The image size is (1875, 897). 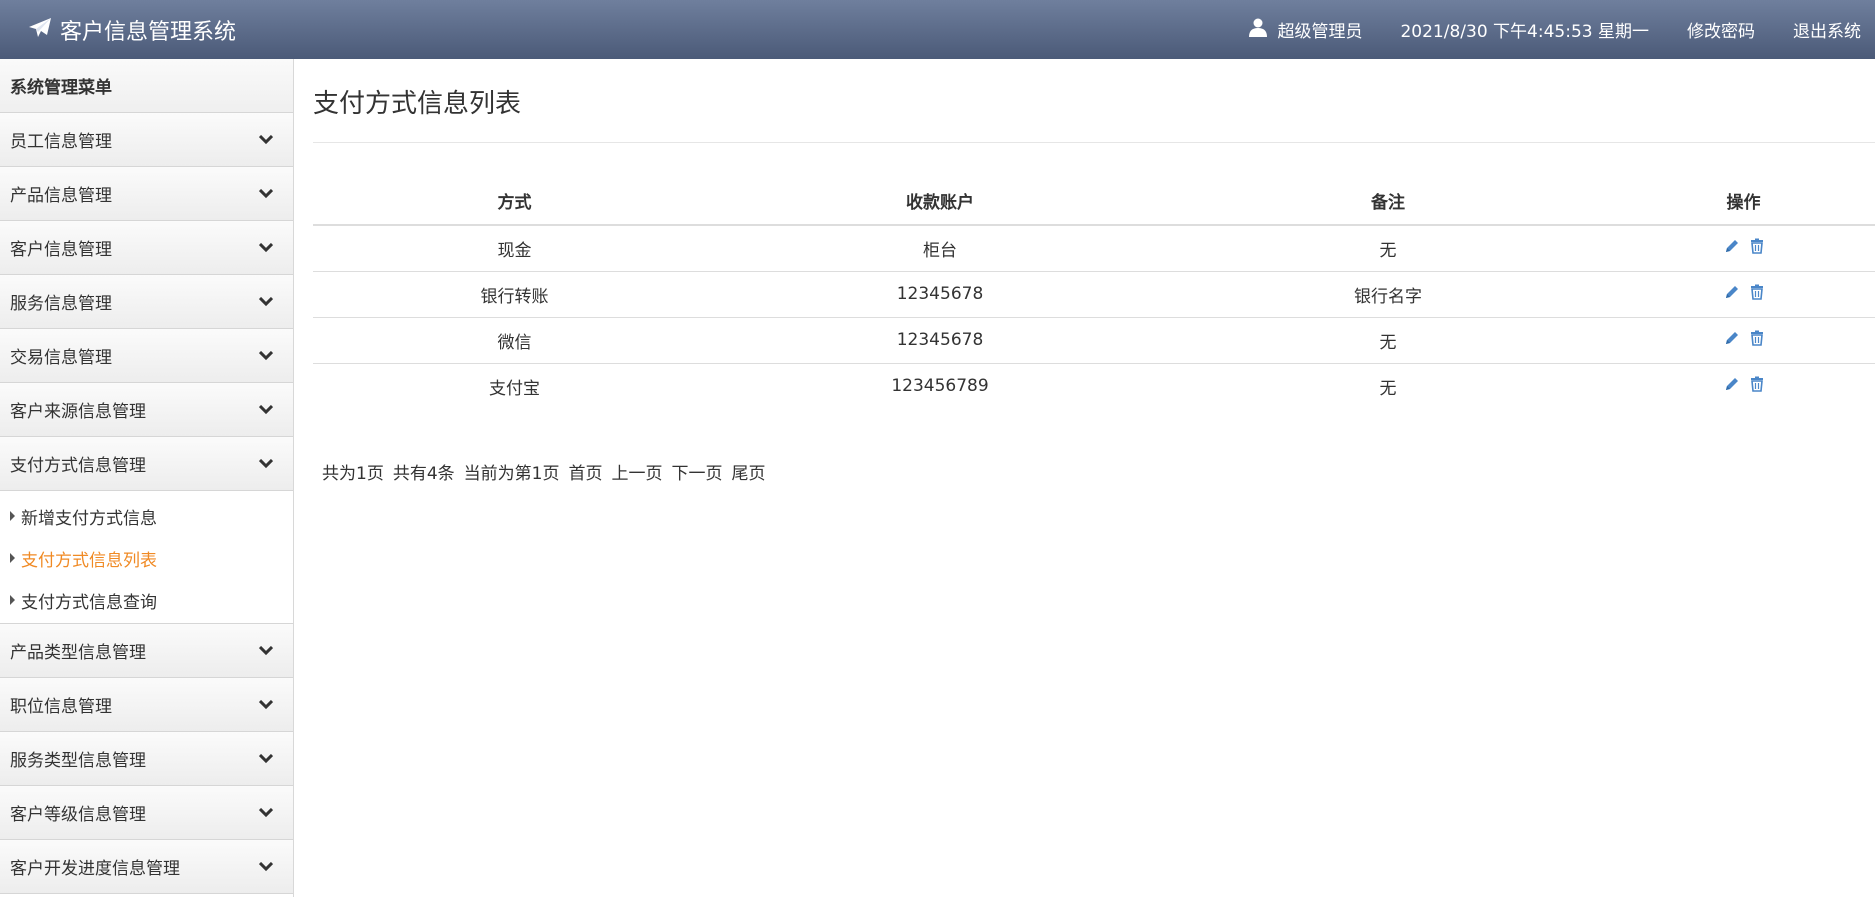 I want to click on current-user: 超级管理员, so click(x=1305, y=29).